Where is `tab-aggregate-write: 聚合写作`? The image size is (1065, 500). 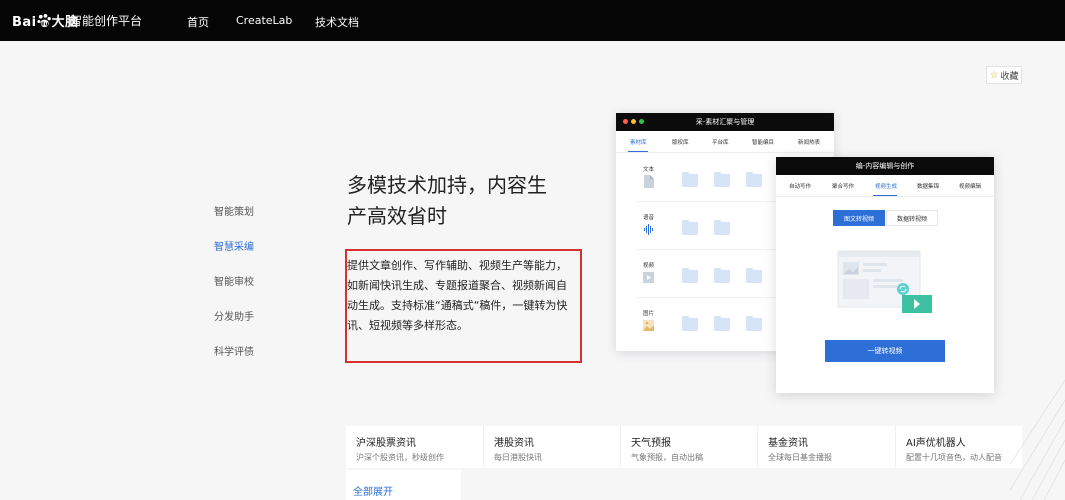 tab-aggregate-write: 聚合写作 is located at coordinates (843, 187).